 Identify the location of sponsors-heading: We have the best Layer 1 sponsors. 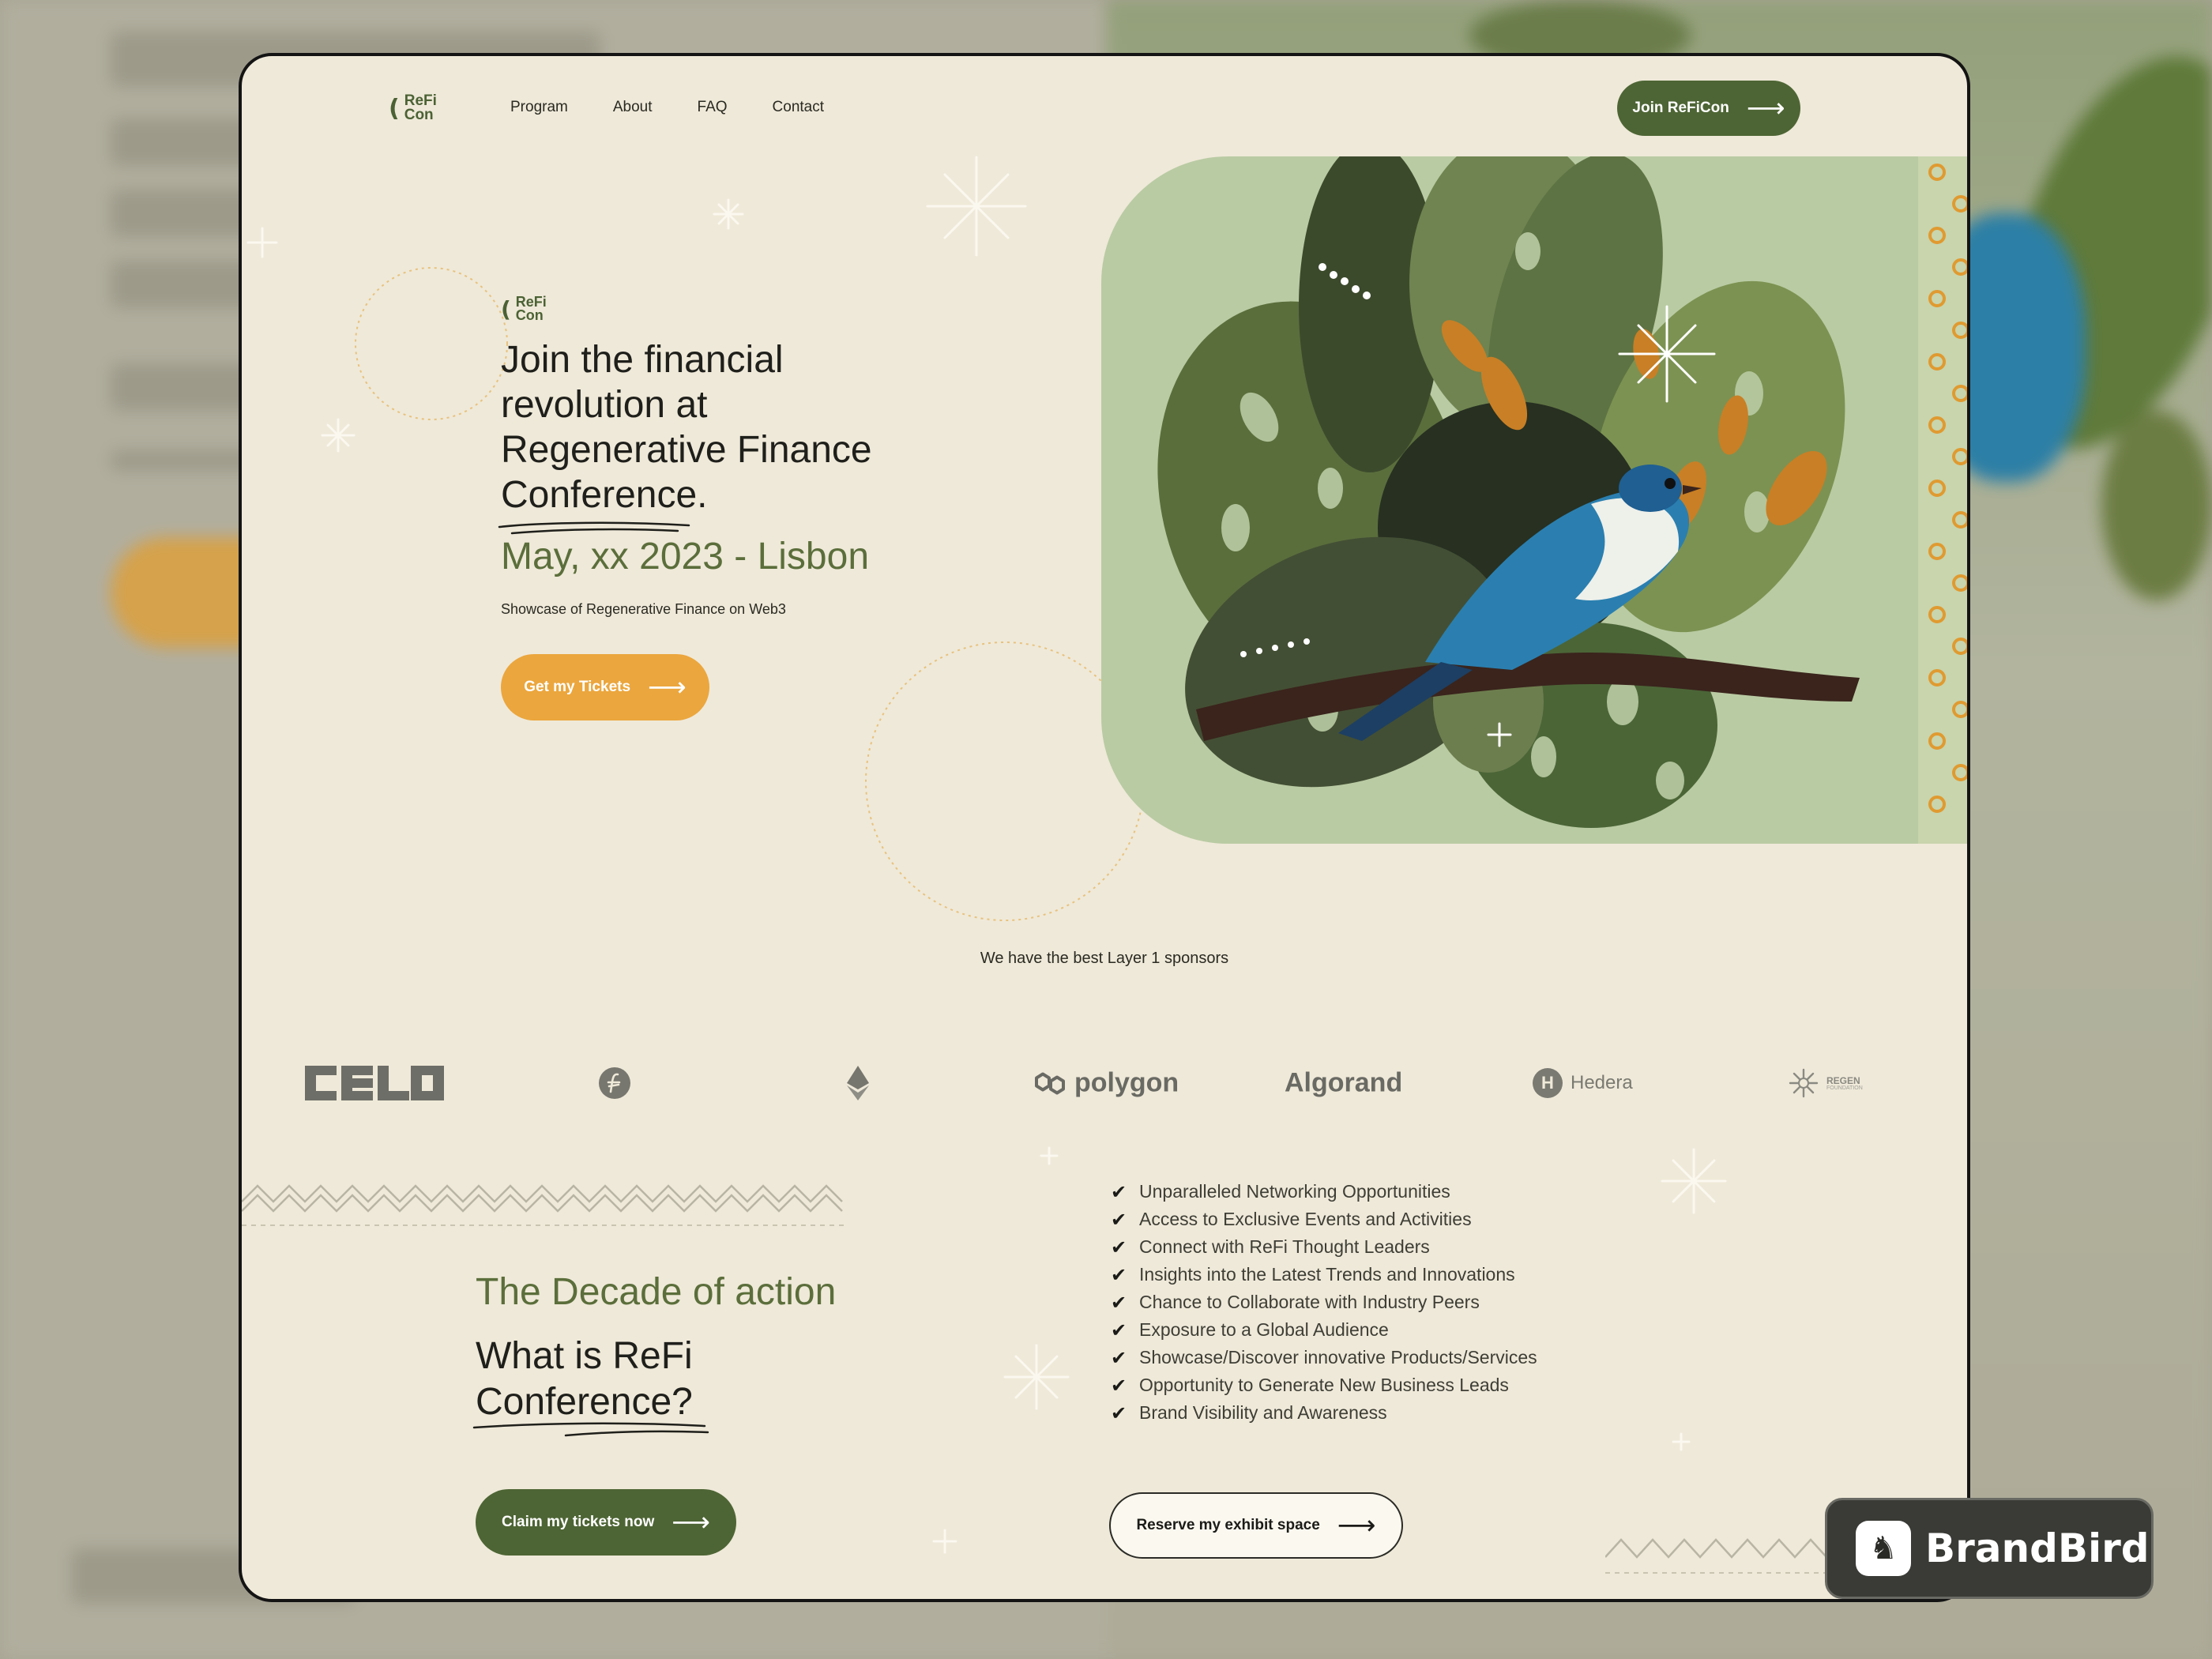
(1104, 959).